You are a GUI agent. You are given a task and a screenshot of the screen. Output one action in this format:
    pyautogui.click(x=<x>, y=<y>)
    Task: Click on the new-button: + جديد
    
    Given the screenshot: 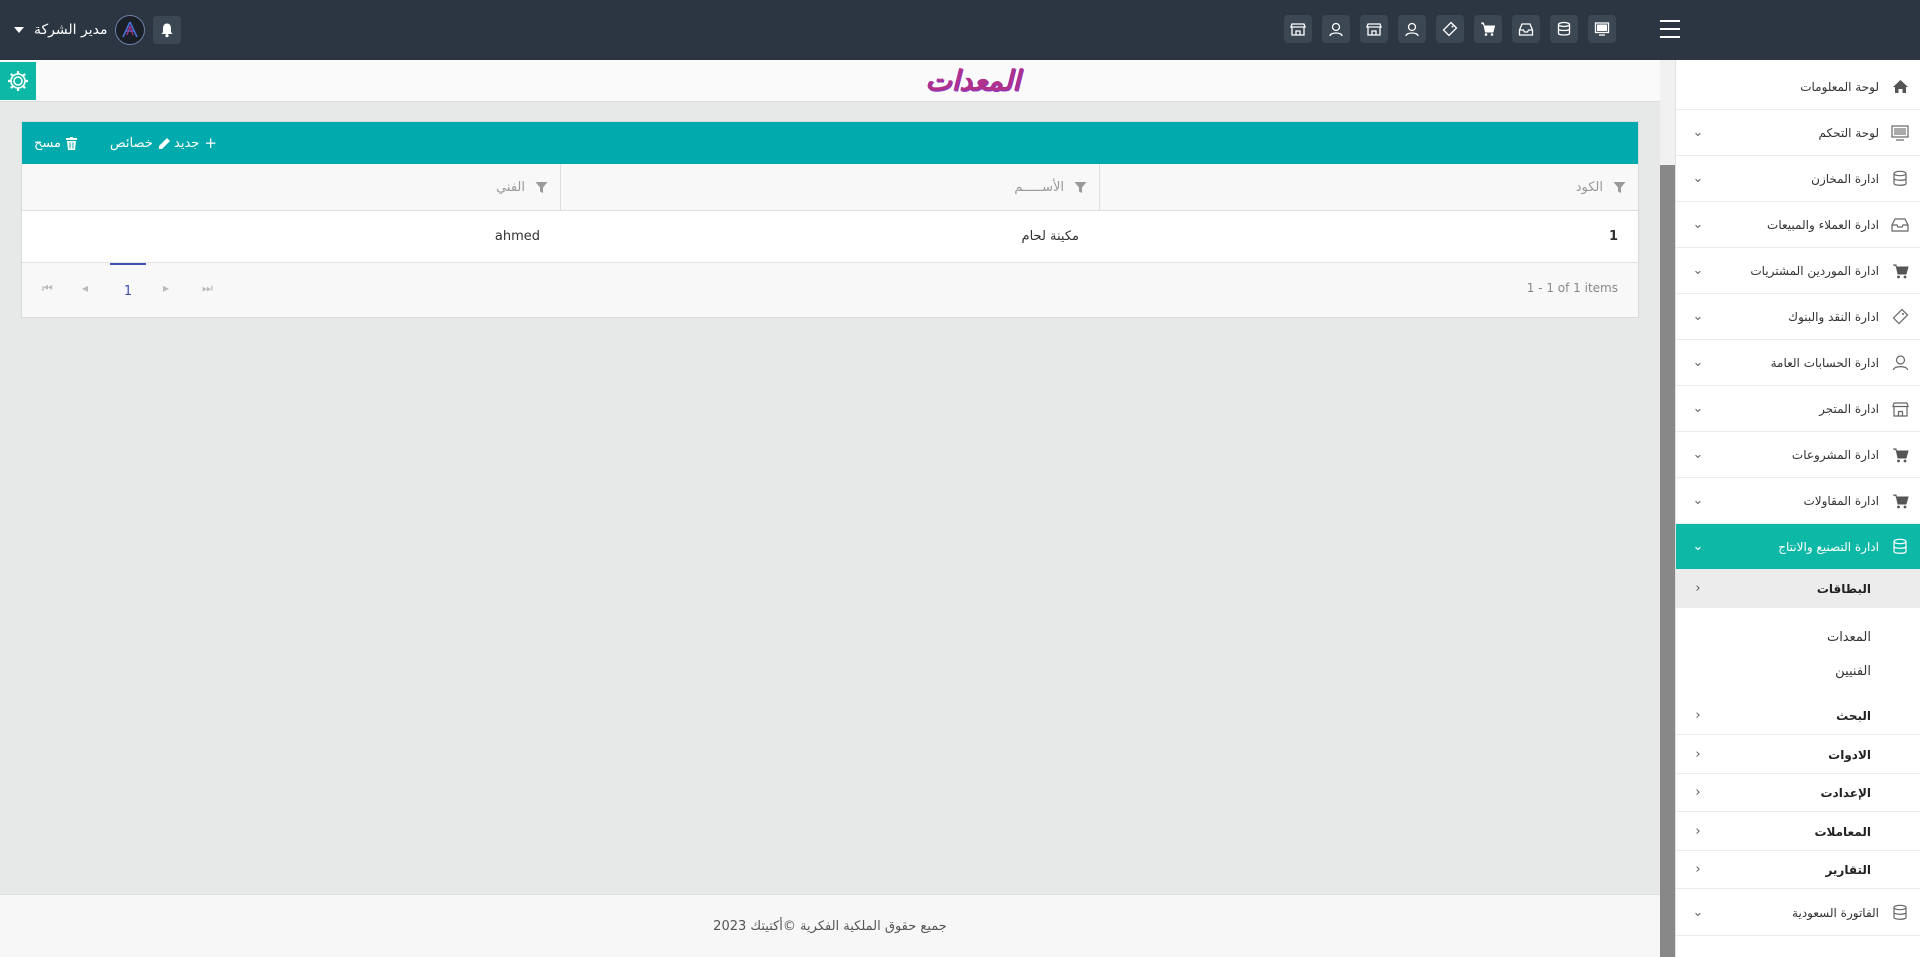 What is the action you would take?
    pyautogui.click(x=195, y=143)
    